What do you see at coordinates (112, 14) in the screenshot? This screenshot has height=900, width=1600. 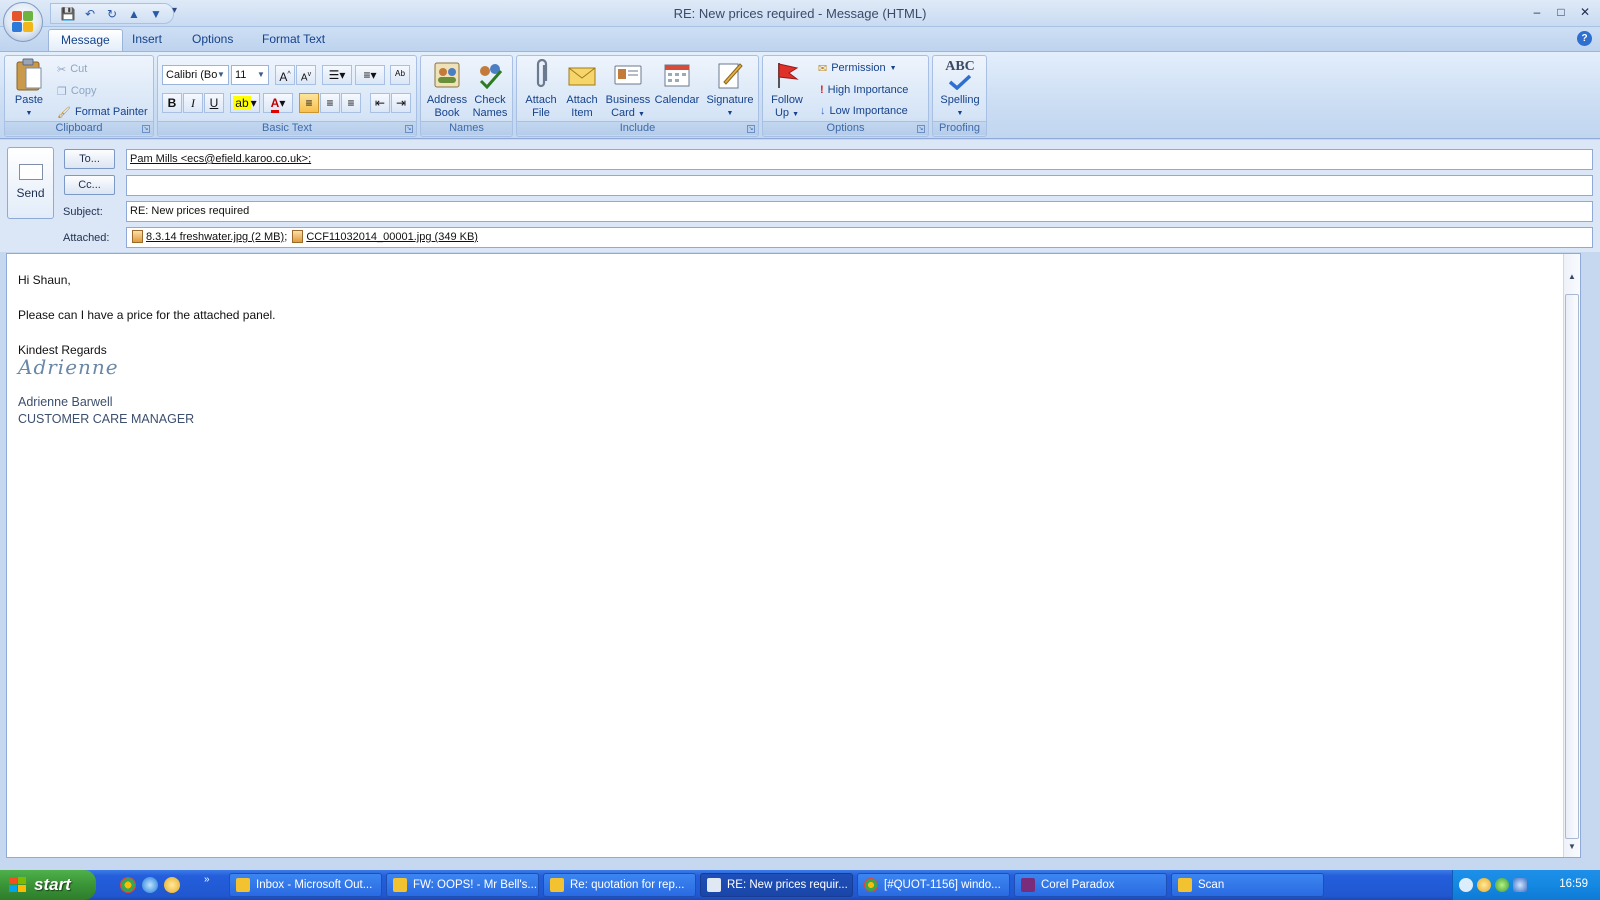 I see `redo-icon: ↻` at bounding box center [112, 14].